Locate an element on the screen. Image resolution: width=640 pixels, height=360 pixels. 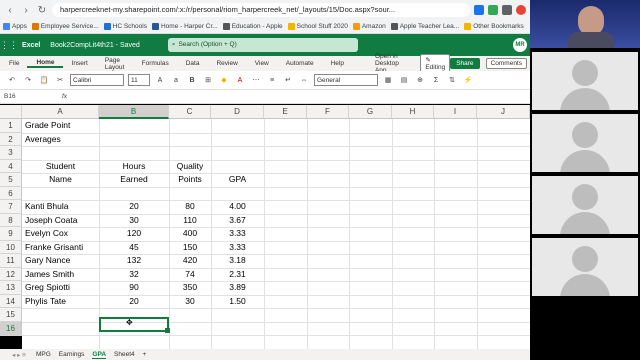
tab-automate: Automate is located at coordinates (299, 63).